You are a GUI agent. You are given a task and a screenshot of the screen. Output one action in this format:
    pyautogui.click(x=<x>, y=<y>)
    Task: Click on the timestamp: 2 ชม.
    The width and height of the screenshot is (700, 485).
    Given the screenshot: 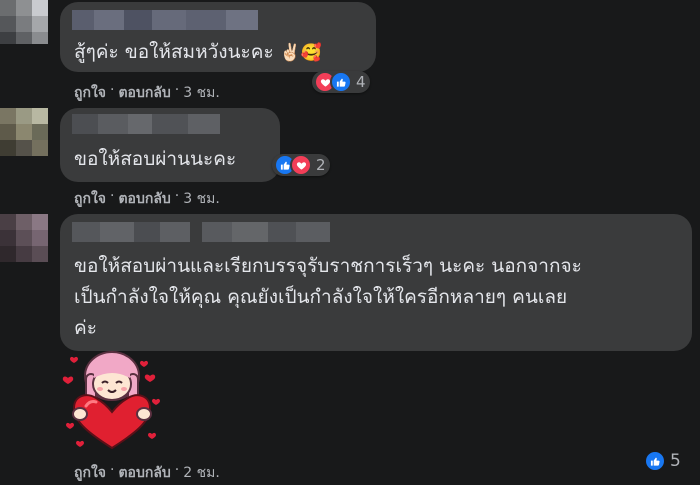 What is the action you would take?
    pyautogui.click(x=201, y=473)
    